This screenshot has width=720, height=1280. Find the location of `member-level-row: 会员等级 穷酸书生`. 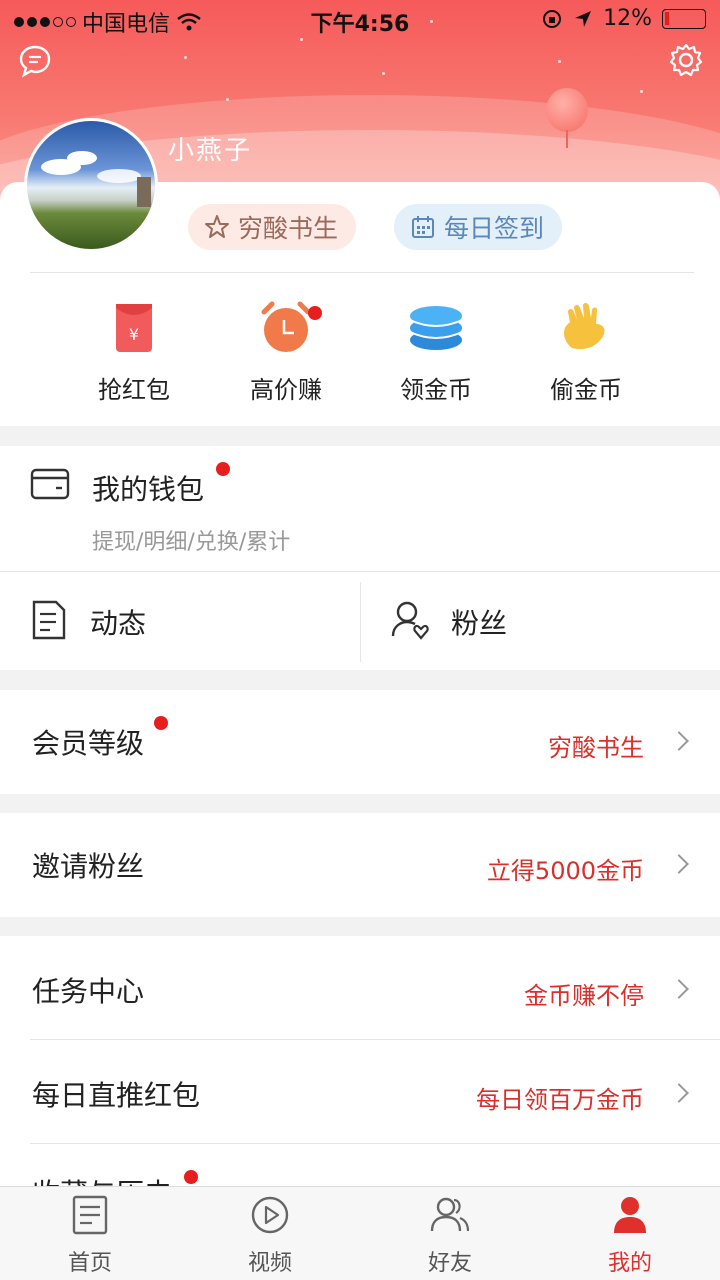

member-level-row: 会员等级 穷酸书生 is located at coordinates (360, 742).